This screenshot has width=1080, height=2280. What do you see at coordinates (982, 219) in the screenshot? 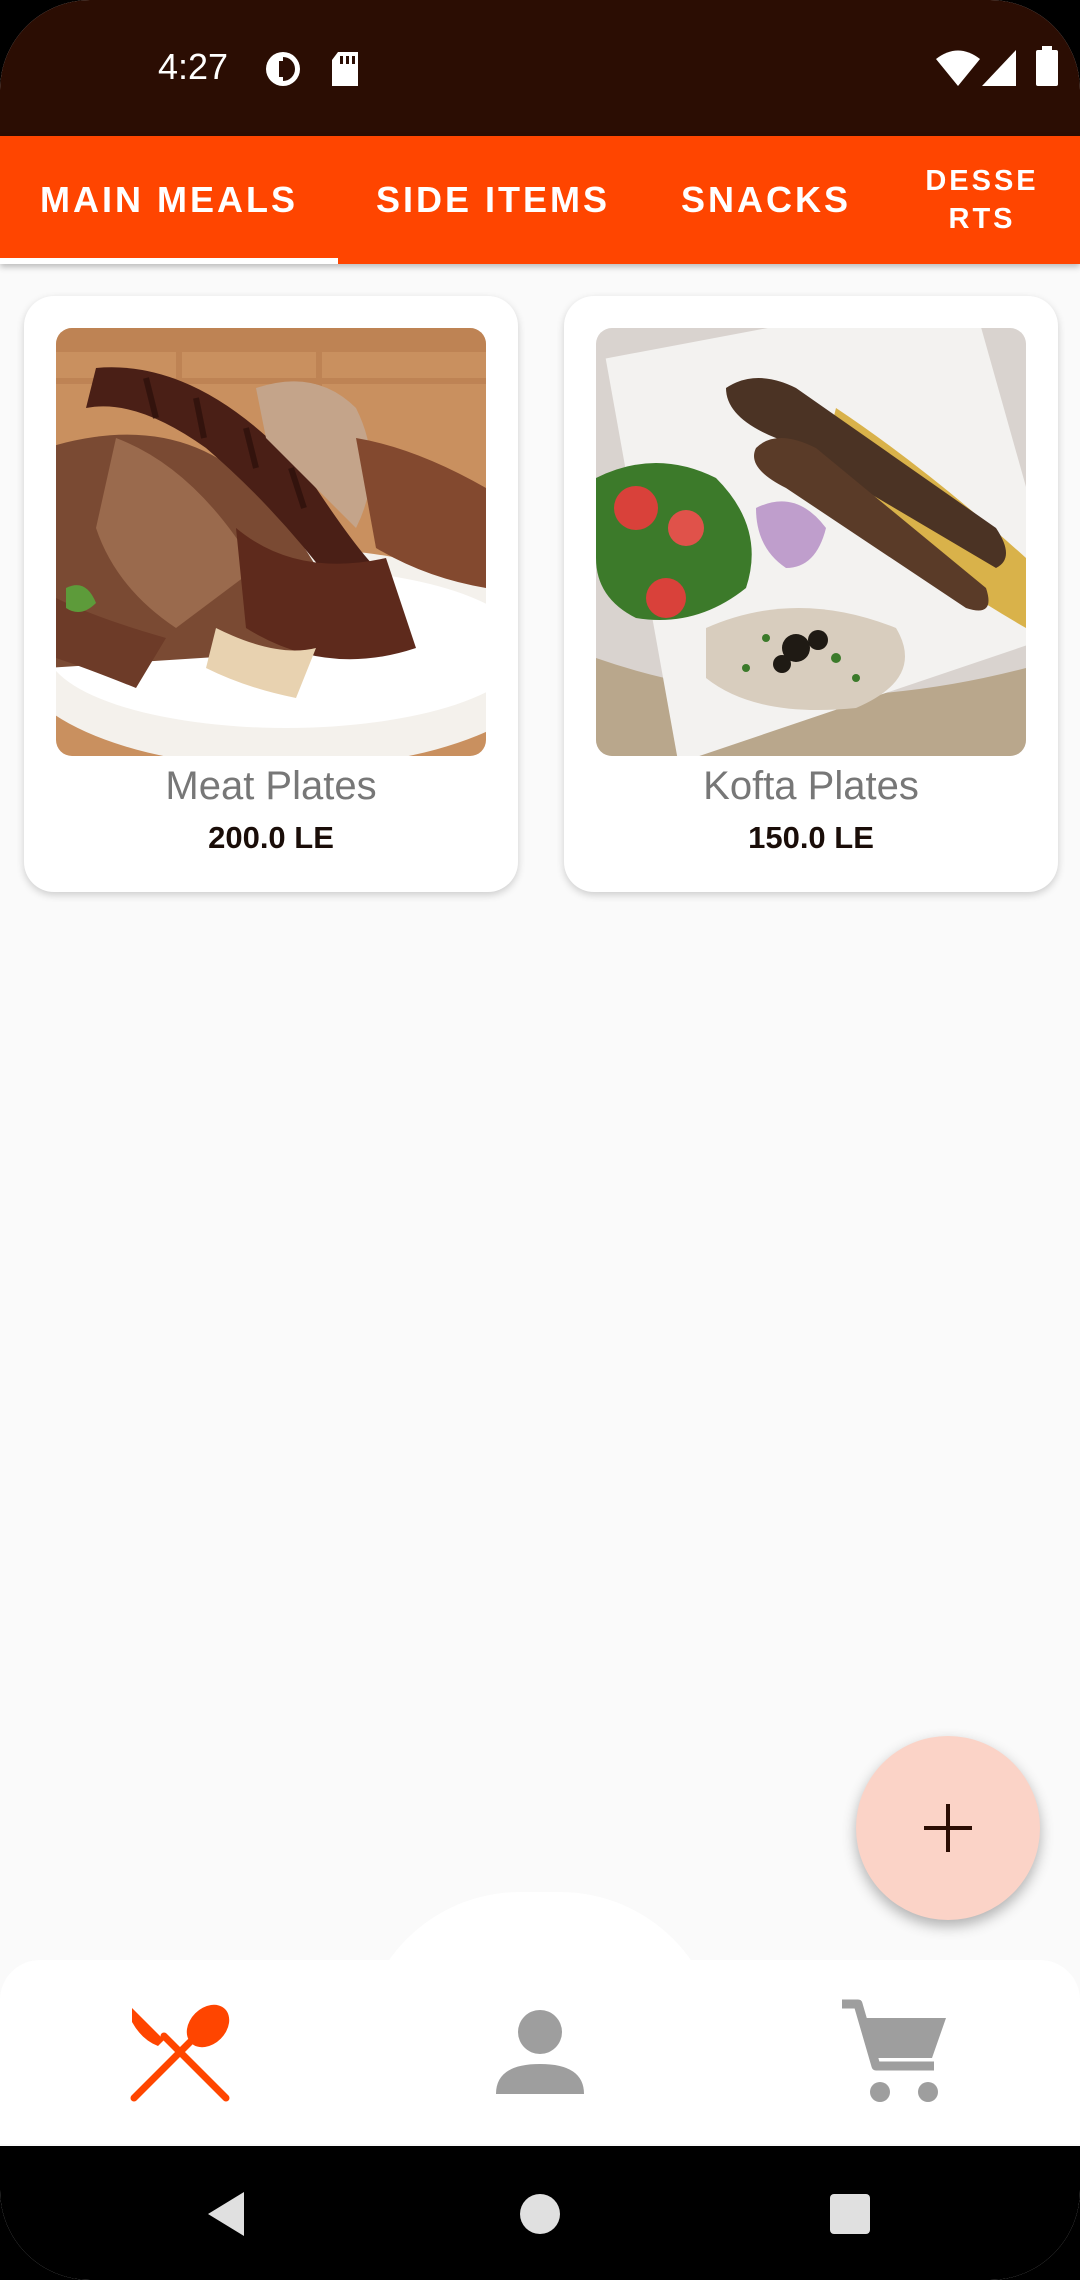
I see `tab-desserts-label-line2: RTS` at bounding box center [982, 219].